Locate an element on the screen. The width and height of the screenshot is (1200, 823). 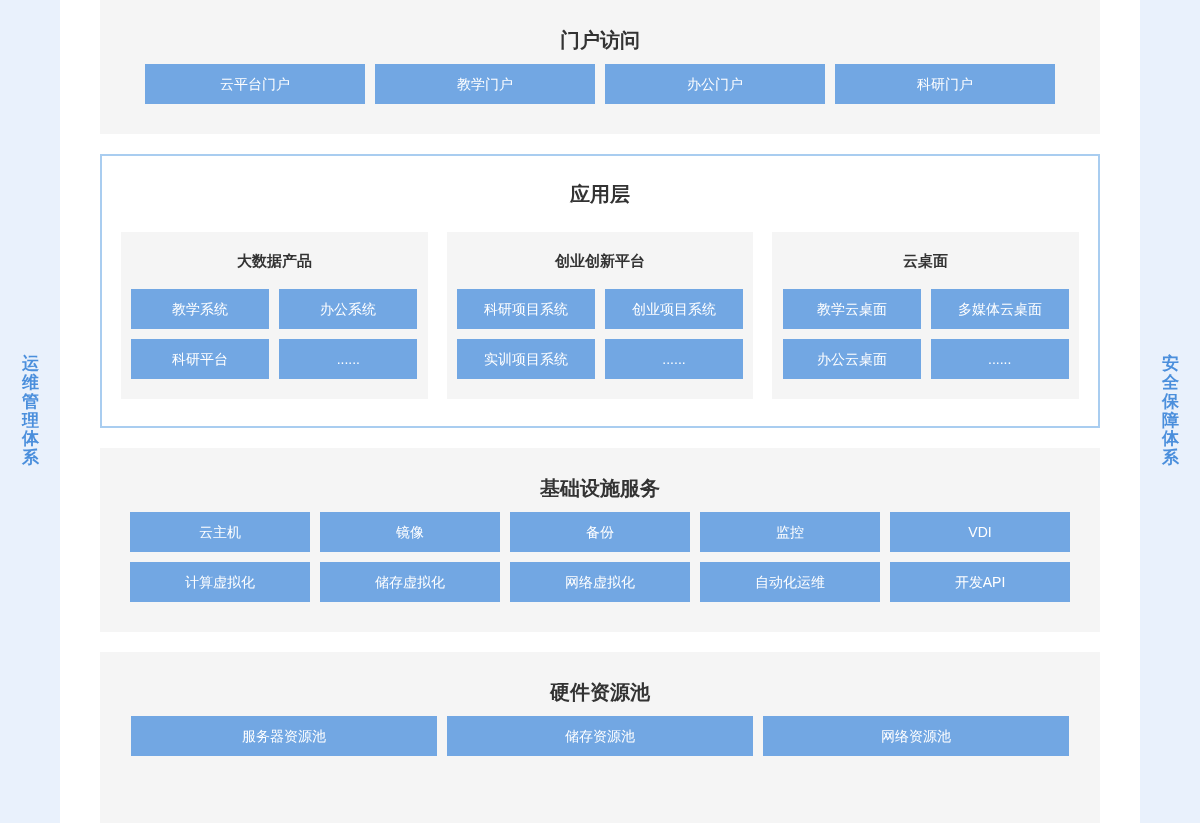
layer-title: 硬件资源池 is located at coordinates (600, 692).